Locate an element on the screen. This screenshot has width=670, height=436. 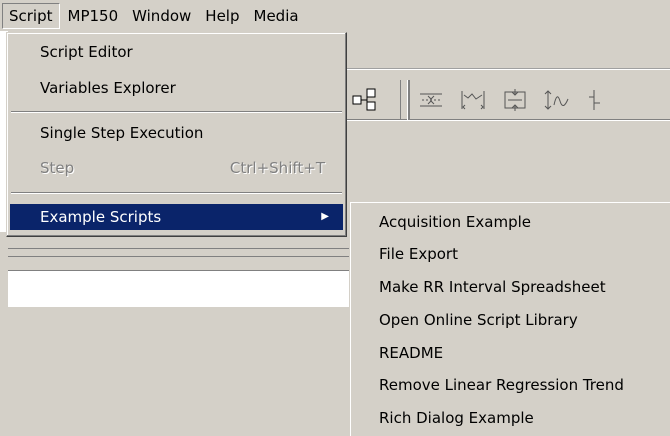
menu-window: Window is located at coordinates (161, 16).